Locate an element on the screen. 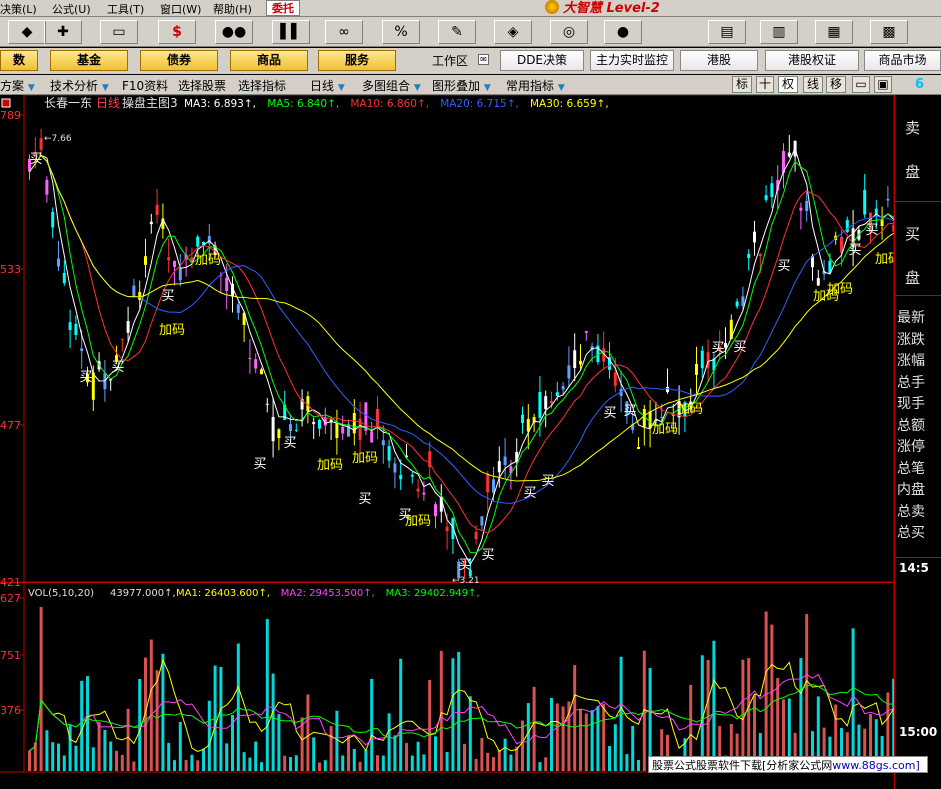 This screenshot has width=941, height=789. ruler-icon: ▭ is located at coordinates (119, 32).